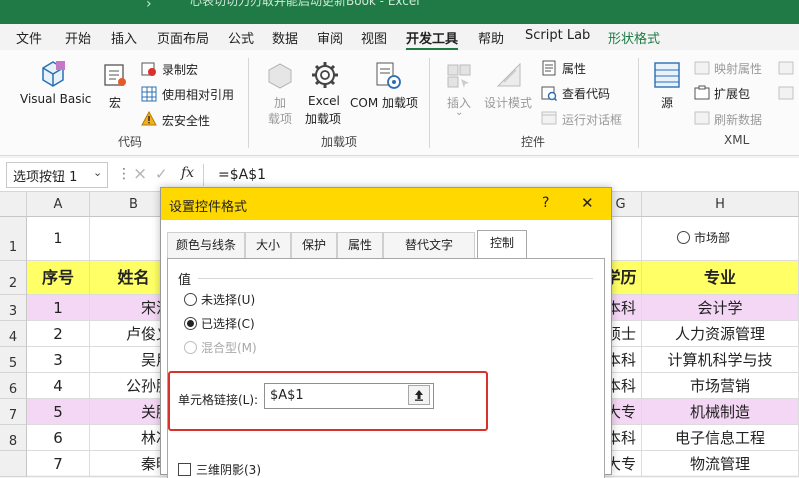 Image resolution: width=799 pixels, height=478 pixels. What do you see at coordinates (720, 386) in the screenshot?
I see `cell-major: 市场营销` at bounding box center [720, 386].